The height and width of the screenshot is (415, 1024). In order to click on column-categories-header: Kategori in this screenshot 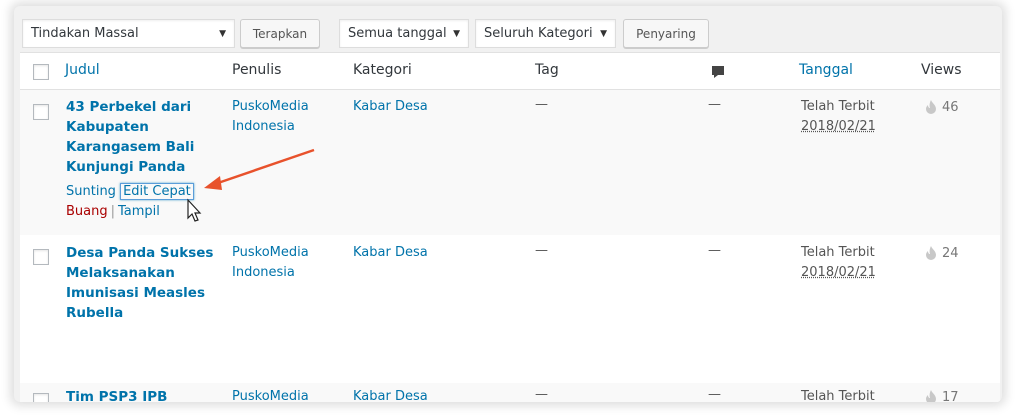, I will do `click(382, 70)`.